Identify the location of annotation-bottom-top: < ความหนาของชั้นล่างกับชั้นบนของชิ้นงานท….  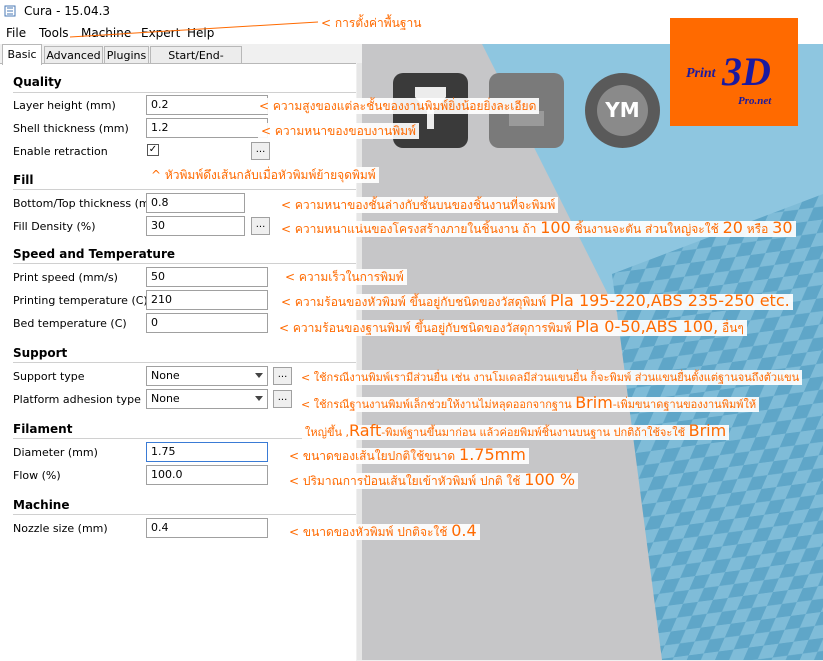
(418, 205).